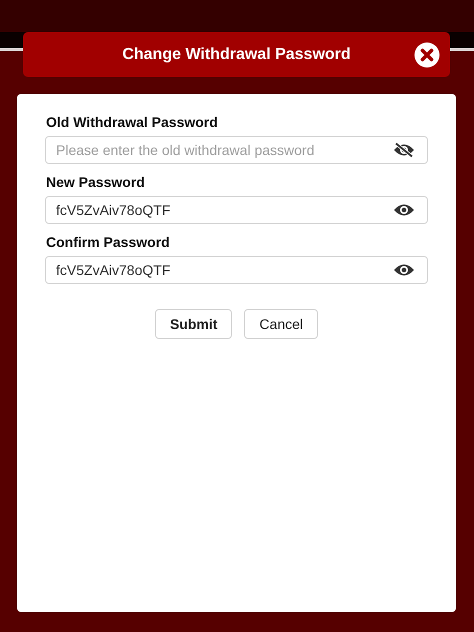 Image resolution: width=474 pixels, height=632 pixels. I want to click on eye-slash-icon, so click(404, 150).